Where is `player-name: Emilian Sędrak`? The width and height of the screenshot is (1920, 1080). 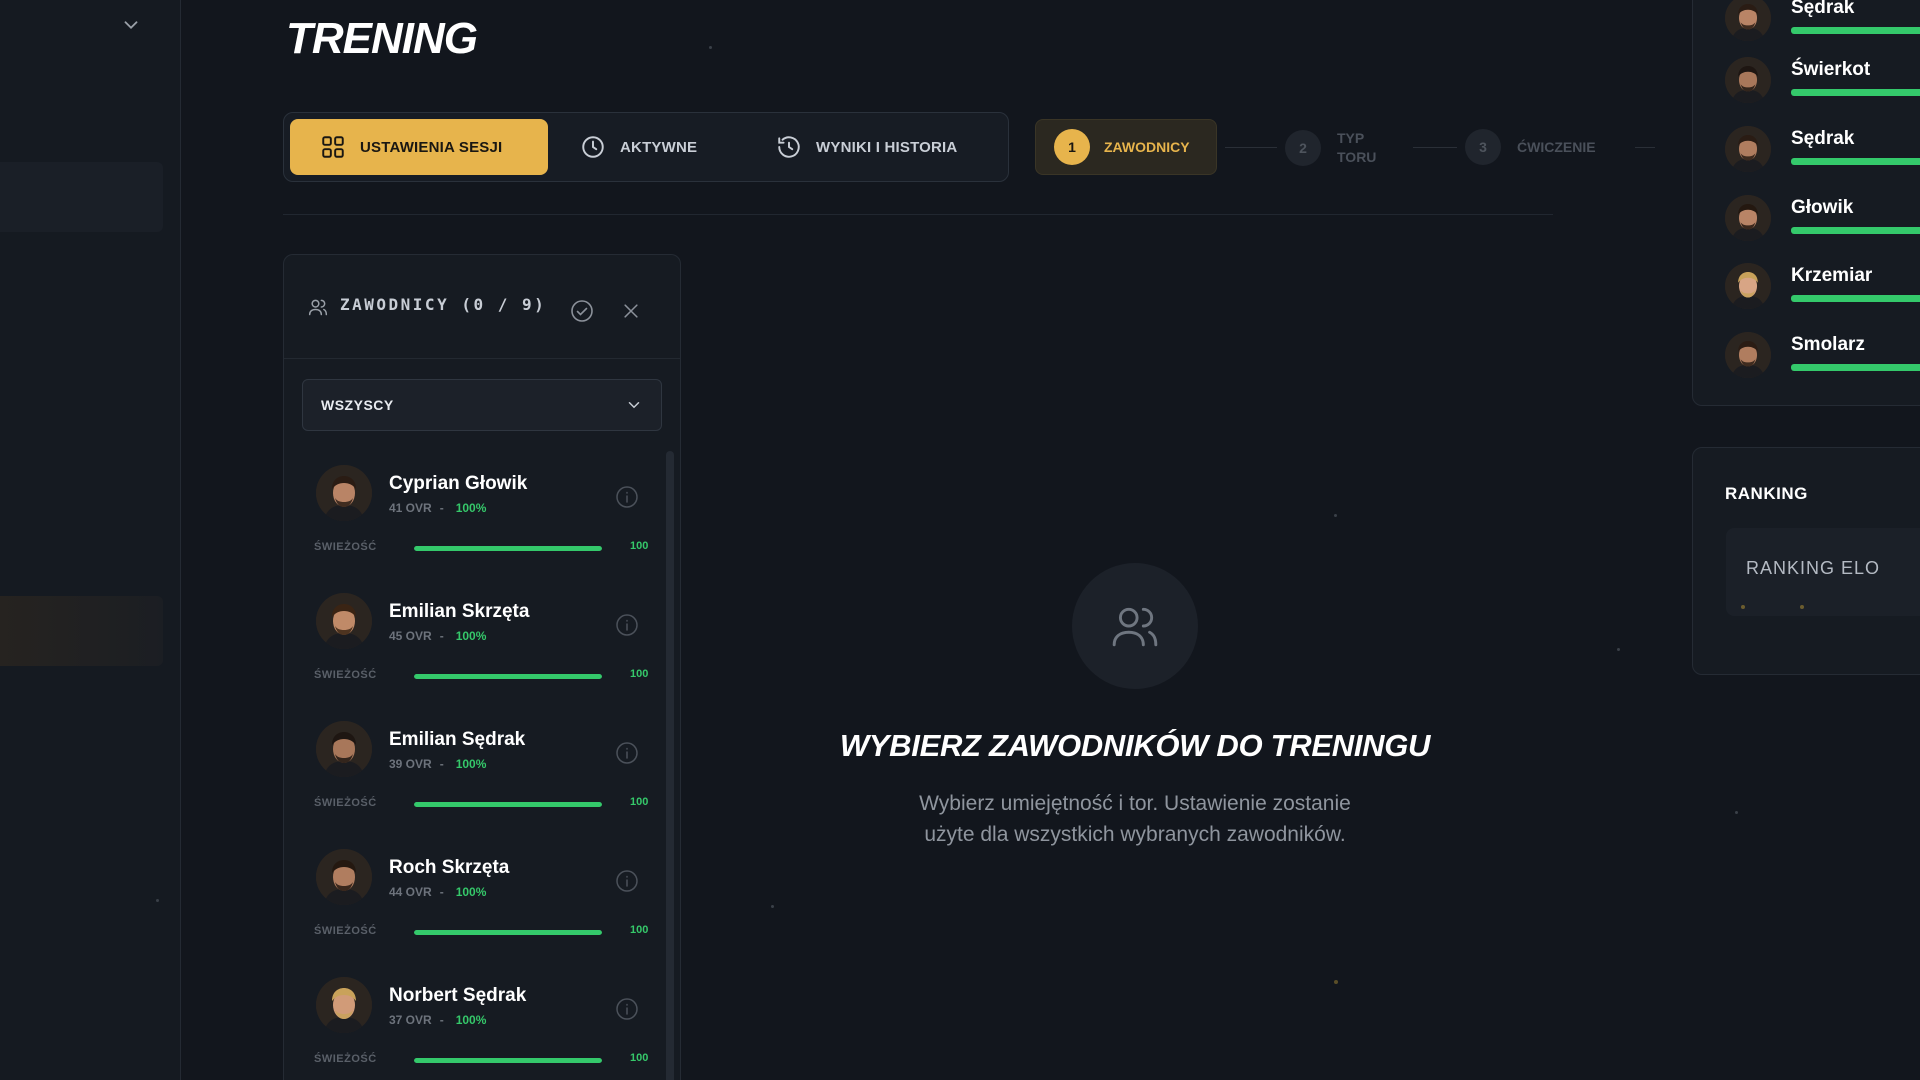 player-name: Emilian Sędrak is located at coordinates (457, 739).